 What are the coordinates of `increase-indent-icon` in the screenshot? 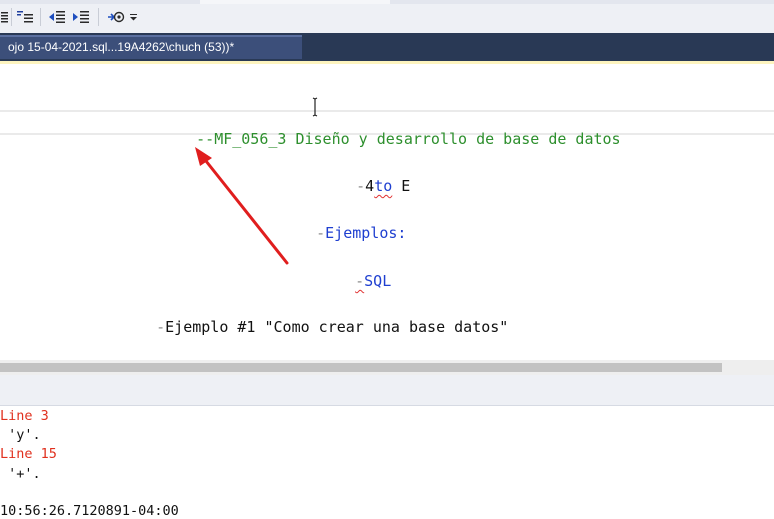 It's located at (81, 17).